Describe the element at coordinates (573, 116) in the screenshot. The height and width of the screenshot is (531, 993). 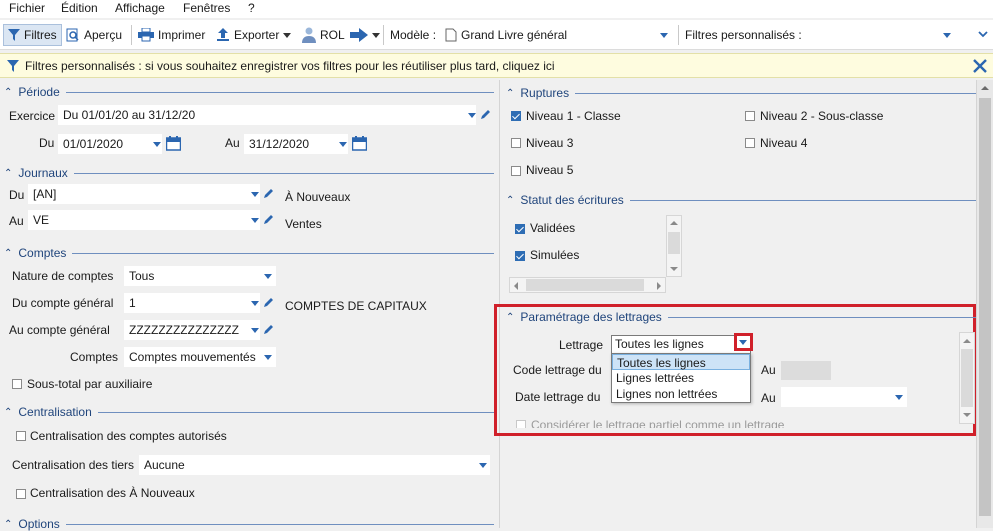
I see `niveau1-label: Niveau 1 - Classe` at that location.